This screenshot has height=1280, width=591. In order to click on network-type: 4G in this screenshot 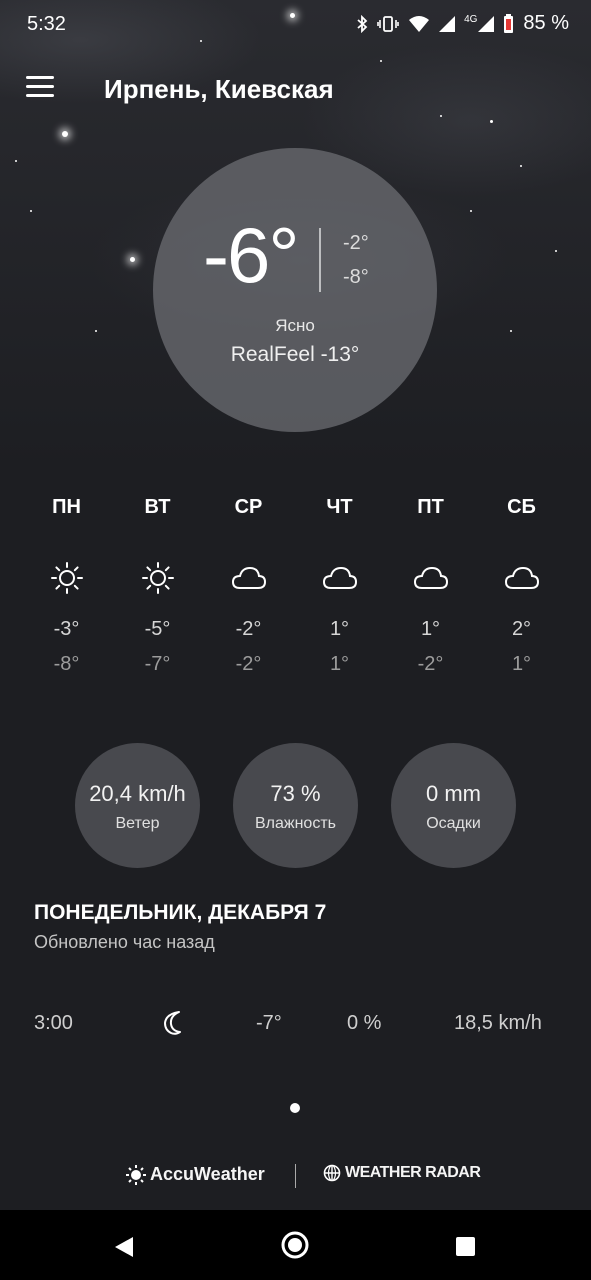, I will do `click(471, 19)`.